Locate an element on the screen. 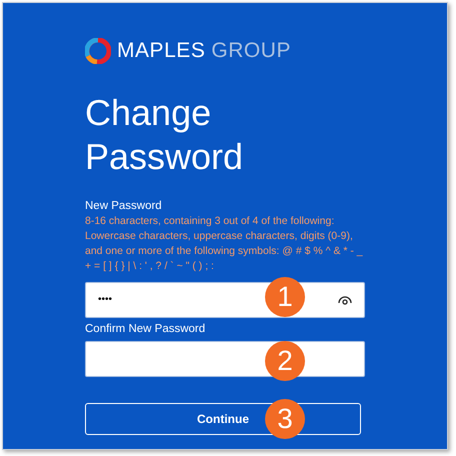  logo-text: GROUP is located at coordinates (251, 51).